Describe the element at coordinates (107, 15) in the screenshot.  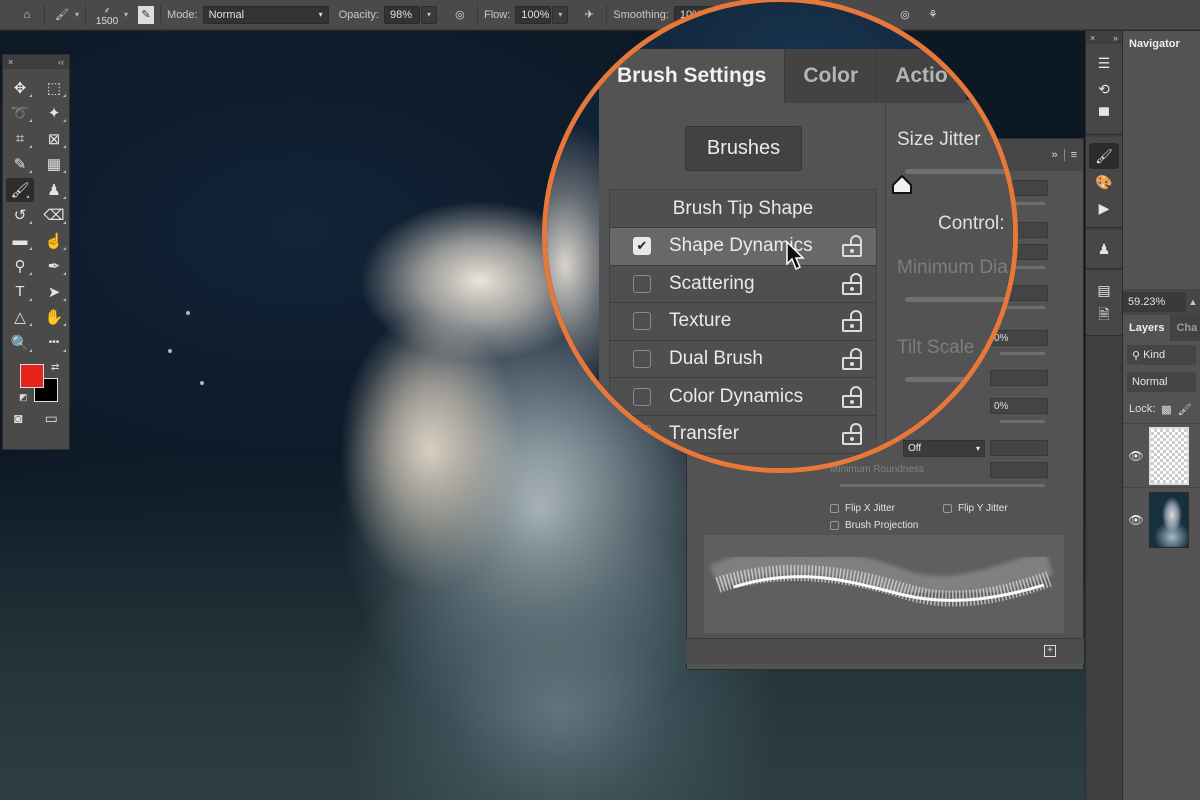
I see `brush-size-picker: ⸙ 1500` at that location.